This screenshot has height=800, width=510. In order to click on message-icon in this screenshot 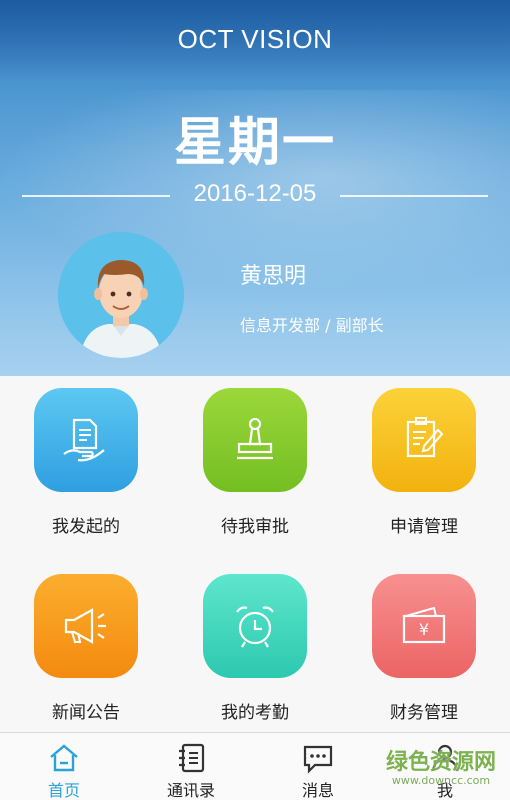, I will do `click(318, 759)`.